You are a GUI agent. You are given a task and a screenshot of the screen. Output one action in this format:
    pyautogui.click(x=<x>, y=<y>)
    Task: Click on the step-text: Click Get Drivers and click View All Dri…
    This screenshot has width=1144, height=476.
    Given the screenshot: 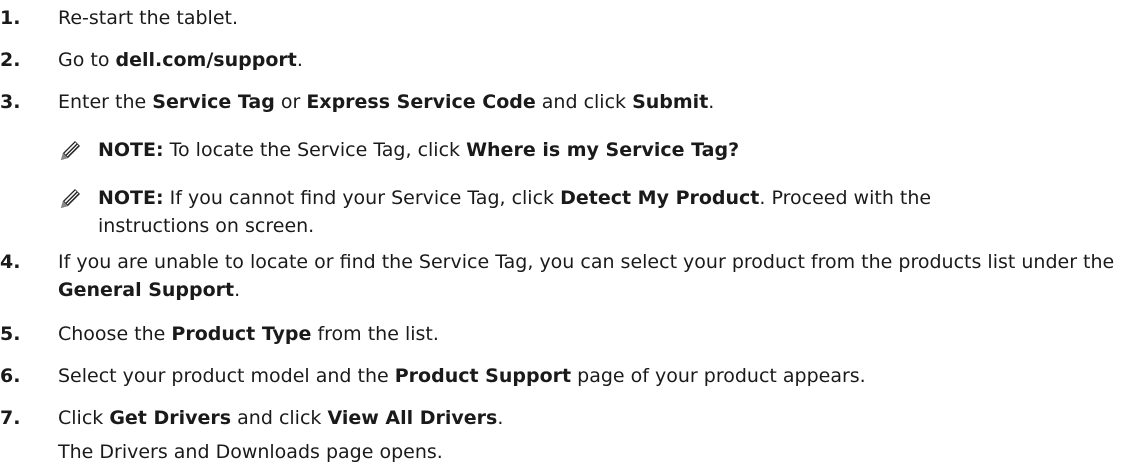 What is the action you would take?
    pyautogui.click(x=281, y=418)
    